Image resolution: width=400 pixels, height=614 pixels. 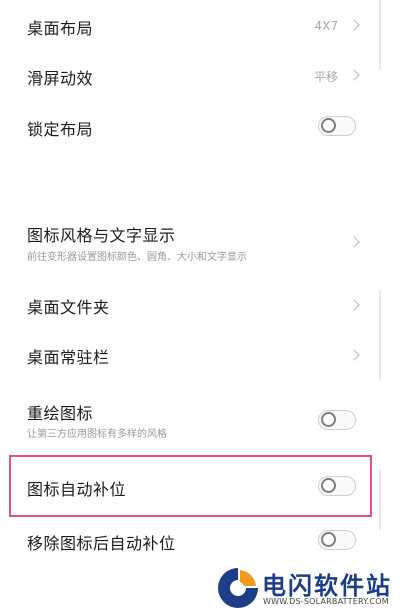 What do you see at coordinates (68, 307) in the screenshot?
I see `setting-title: 桌面文件夹` at bounding box center [68, 307].